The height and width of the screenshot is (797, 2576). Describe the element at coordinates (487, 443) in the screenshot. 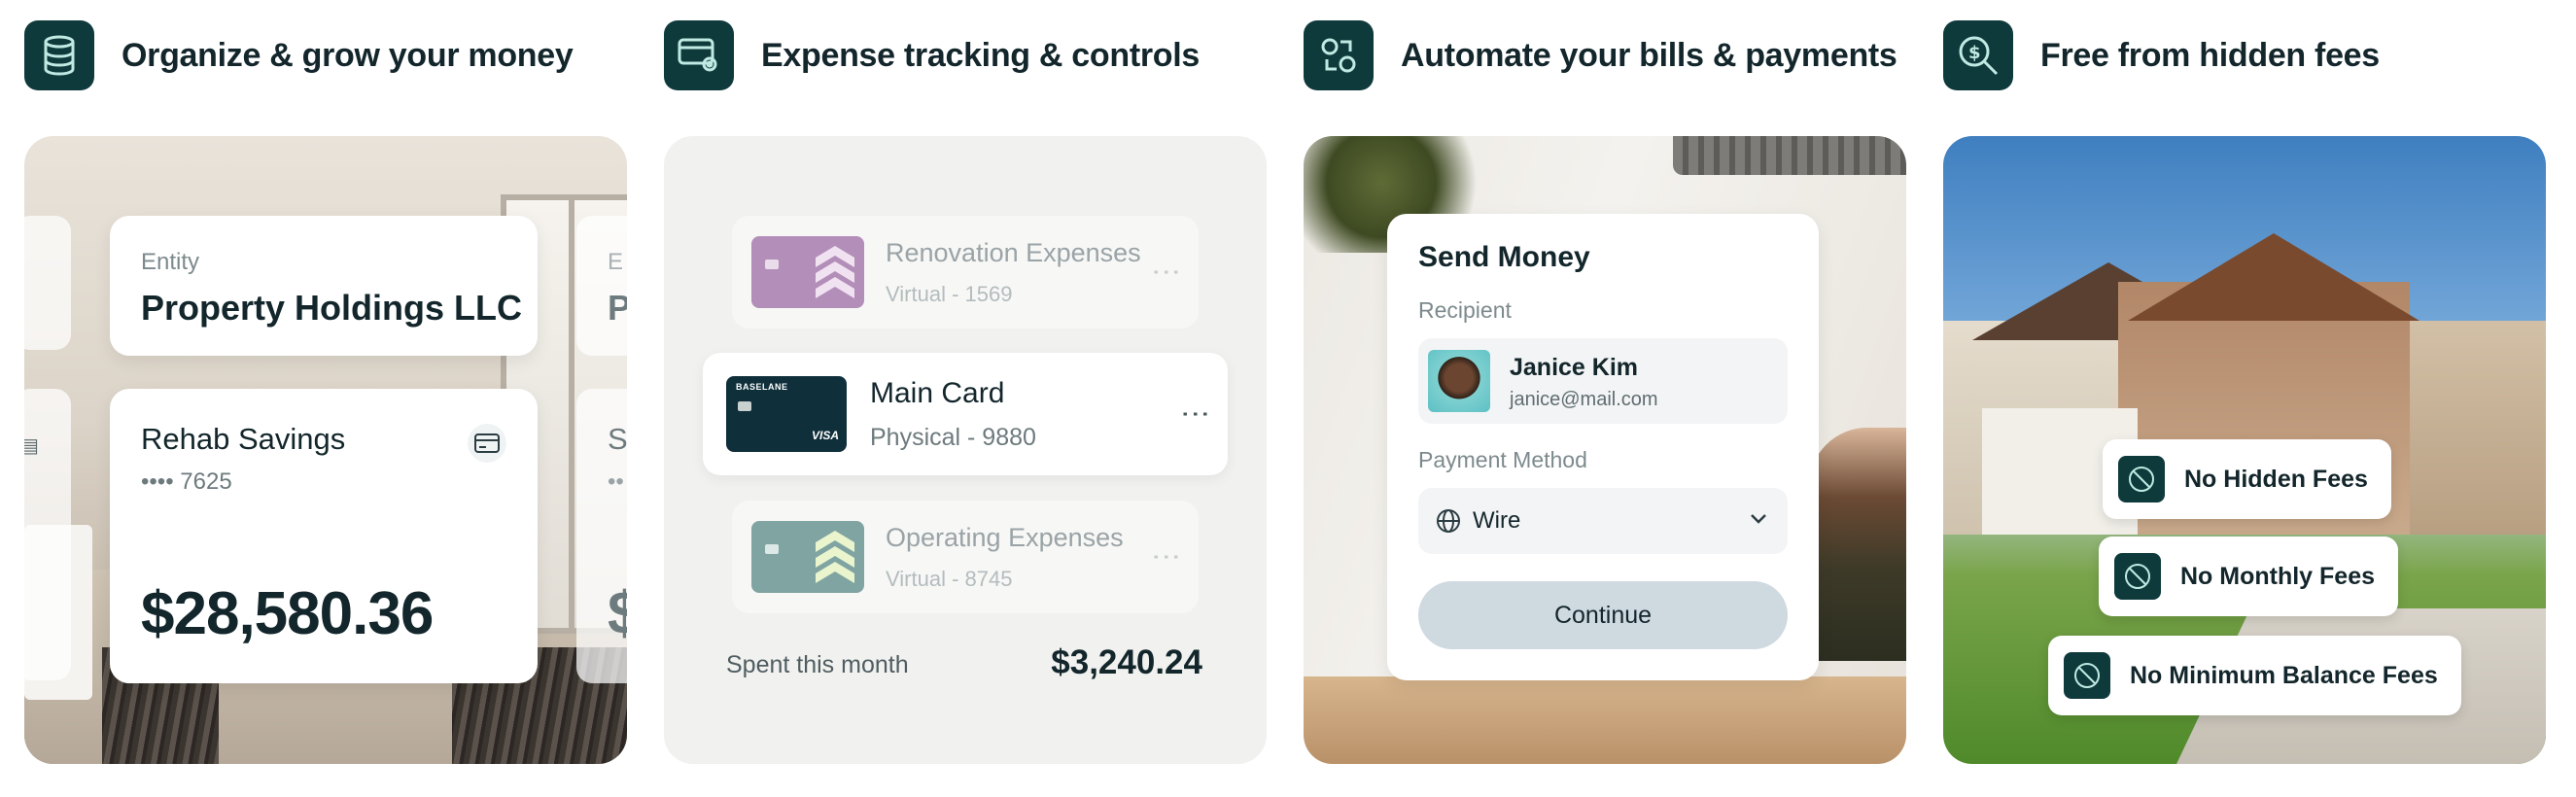

I see `card-icon` at that location.